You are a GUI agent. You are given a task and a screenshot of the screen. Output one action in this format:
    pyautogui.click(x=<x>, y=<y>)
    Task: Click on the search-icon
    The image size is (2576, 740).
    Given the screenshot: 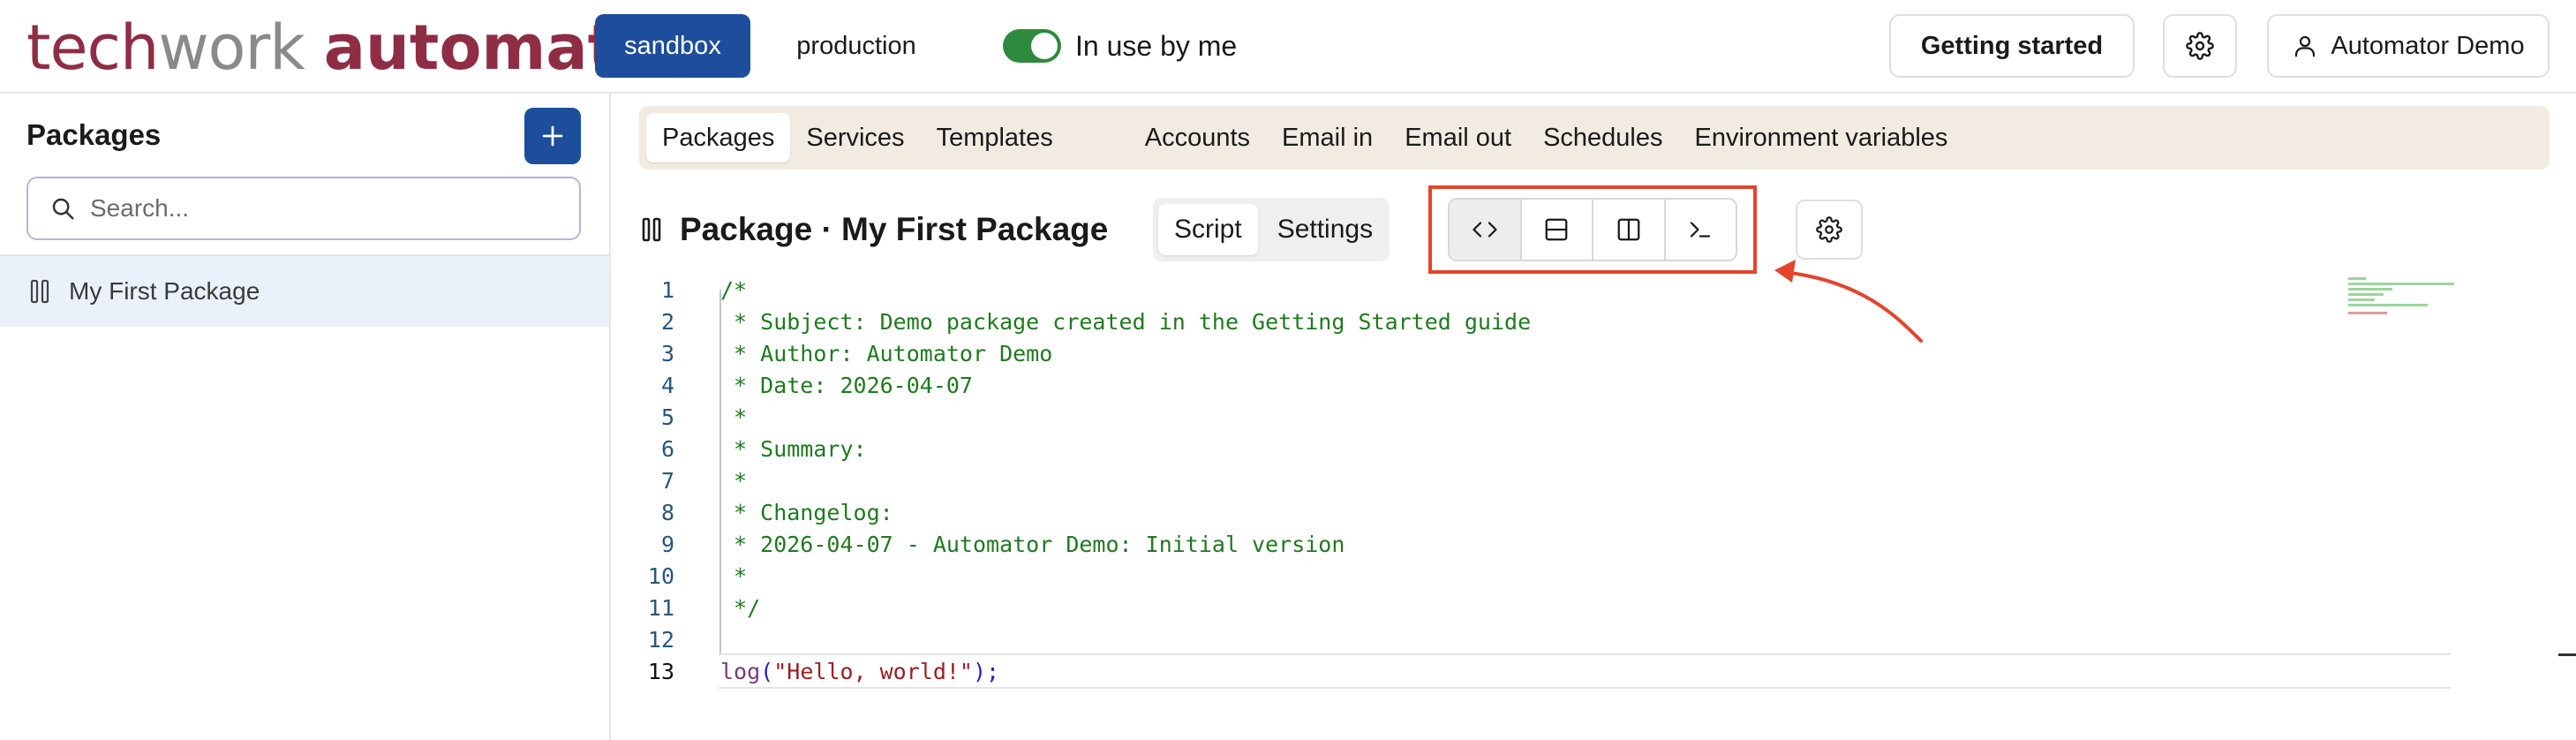 What is the action you would take?
    pyautogui.click(x=63, y=209)
    